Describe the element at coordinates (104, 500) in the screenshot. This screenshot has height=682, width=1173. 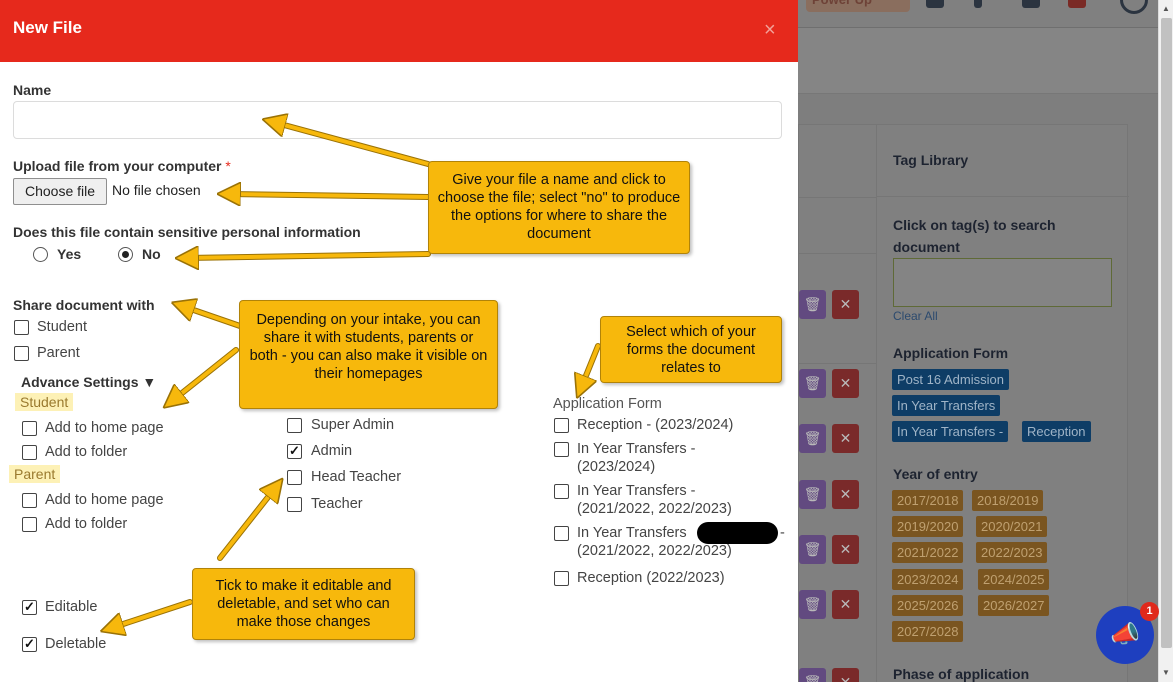
I see `parent-home-page-label: Add to home page` at that location.